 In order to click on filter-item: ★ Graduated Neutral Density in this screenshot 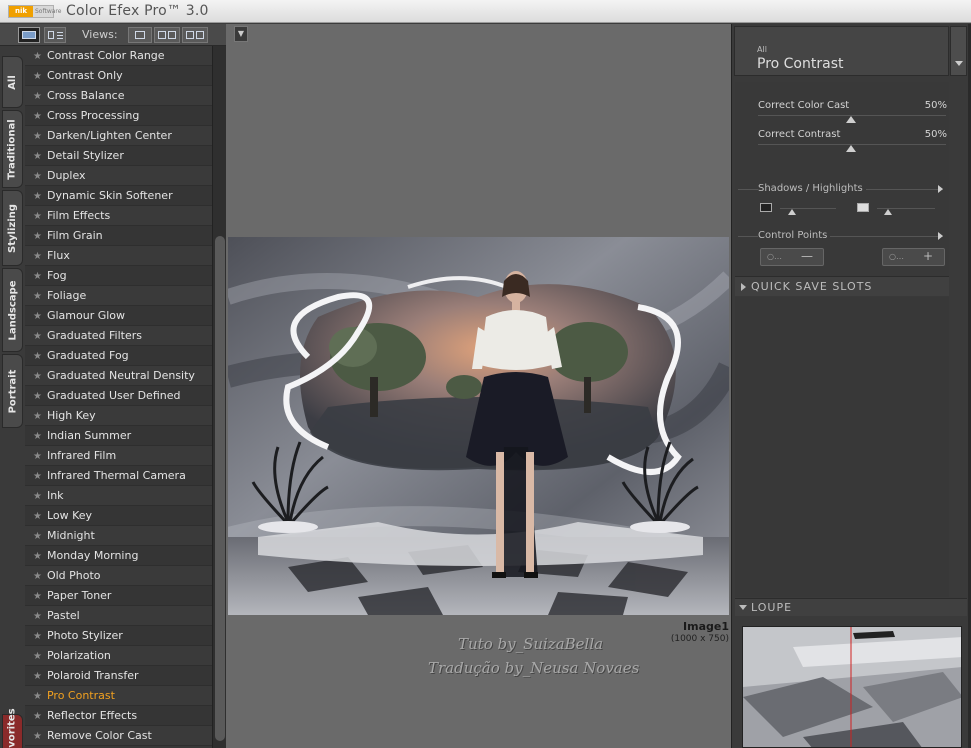, I will do `click(118, 376)`.